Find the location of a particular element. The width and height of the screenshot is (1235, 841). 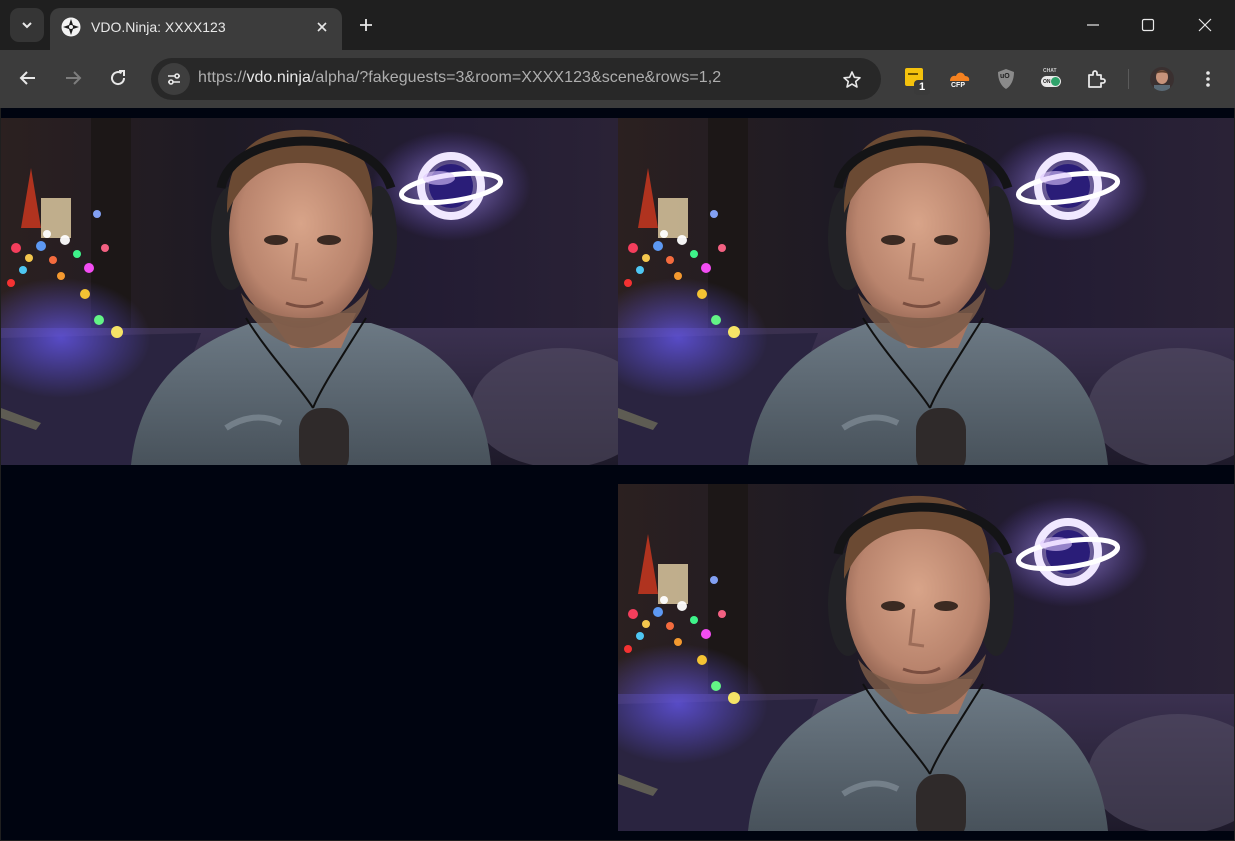

ublock-origin-label: uO is located at coordinates (1005, 76).